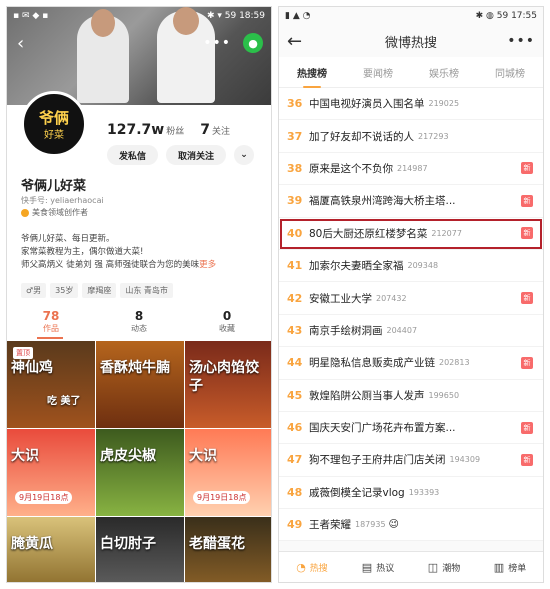 This screenshot has height=589, width=550. Describe the element at coordinates (228, 384) in the screenshot. I see `video-thumbnail: 汤心肉馅饺子` at that location.